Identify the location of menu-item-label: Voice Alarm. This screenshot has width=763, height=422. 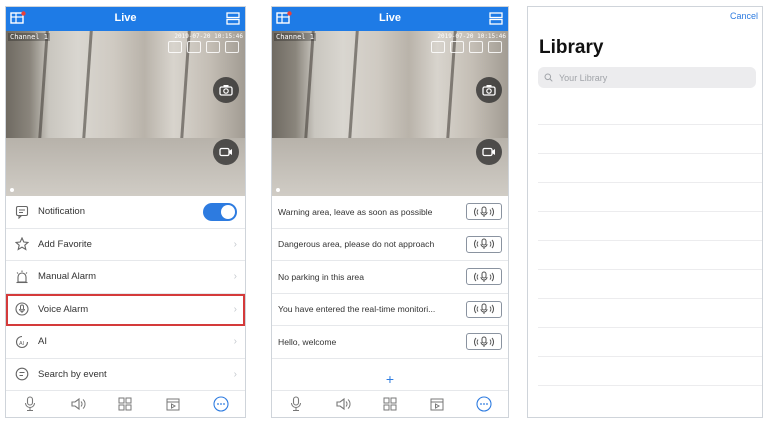
(63, 309).